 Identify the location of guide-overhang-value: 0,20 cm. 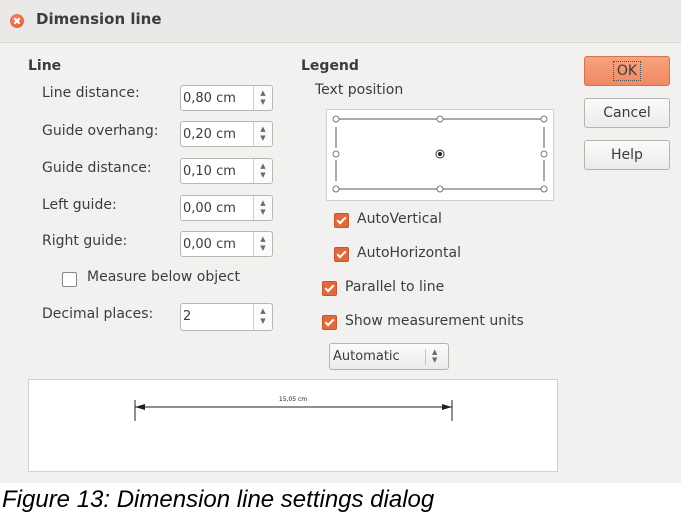
(209, 134).